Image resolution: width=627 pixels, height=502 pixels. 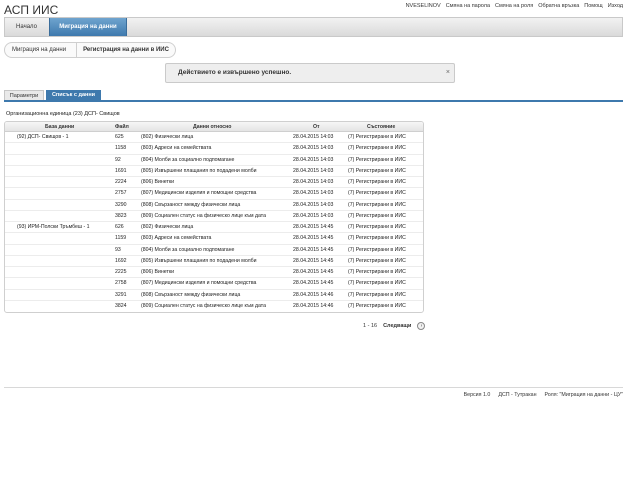 I want to click on footer-divider, so click(x=313, y=387).